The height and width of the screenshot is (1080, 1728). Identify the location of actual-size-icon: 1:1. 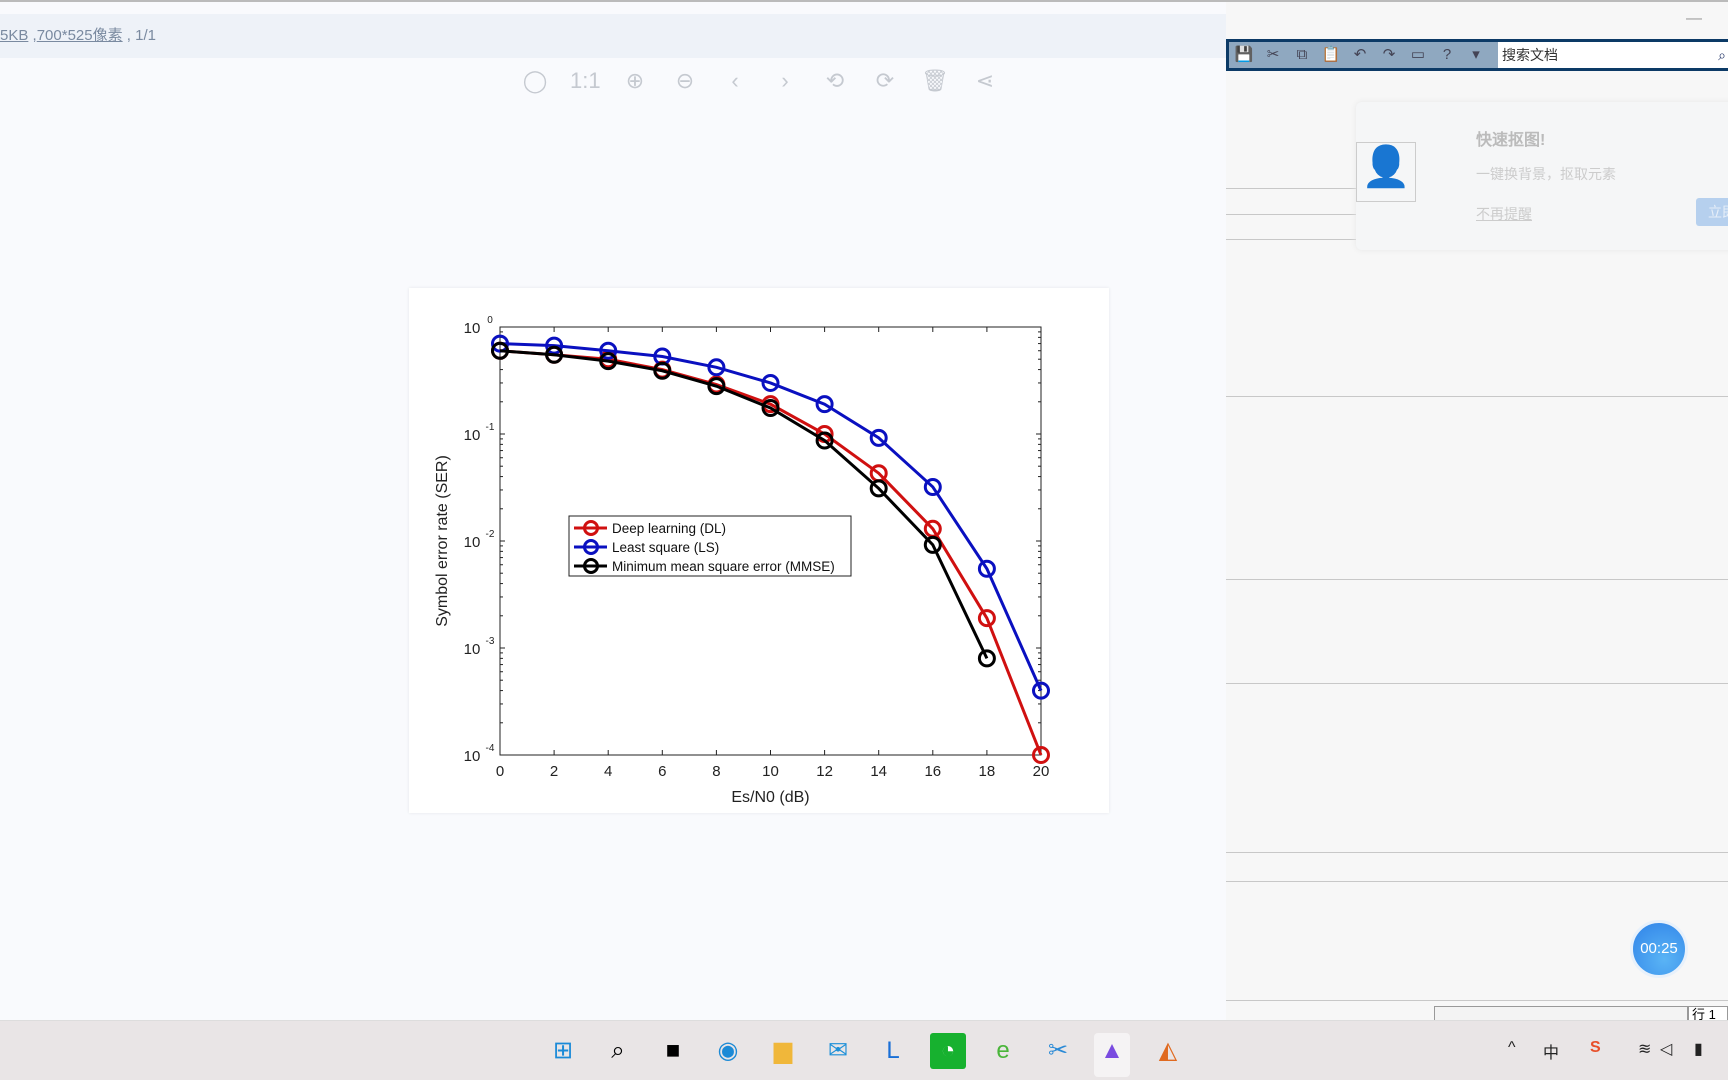
(585, 81).